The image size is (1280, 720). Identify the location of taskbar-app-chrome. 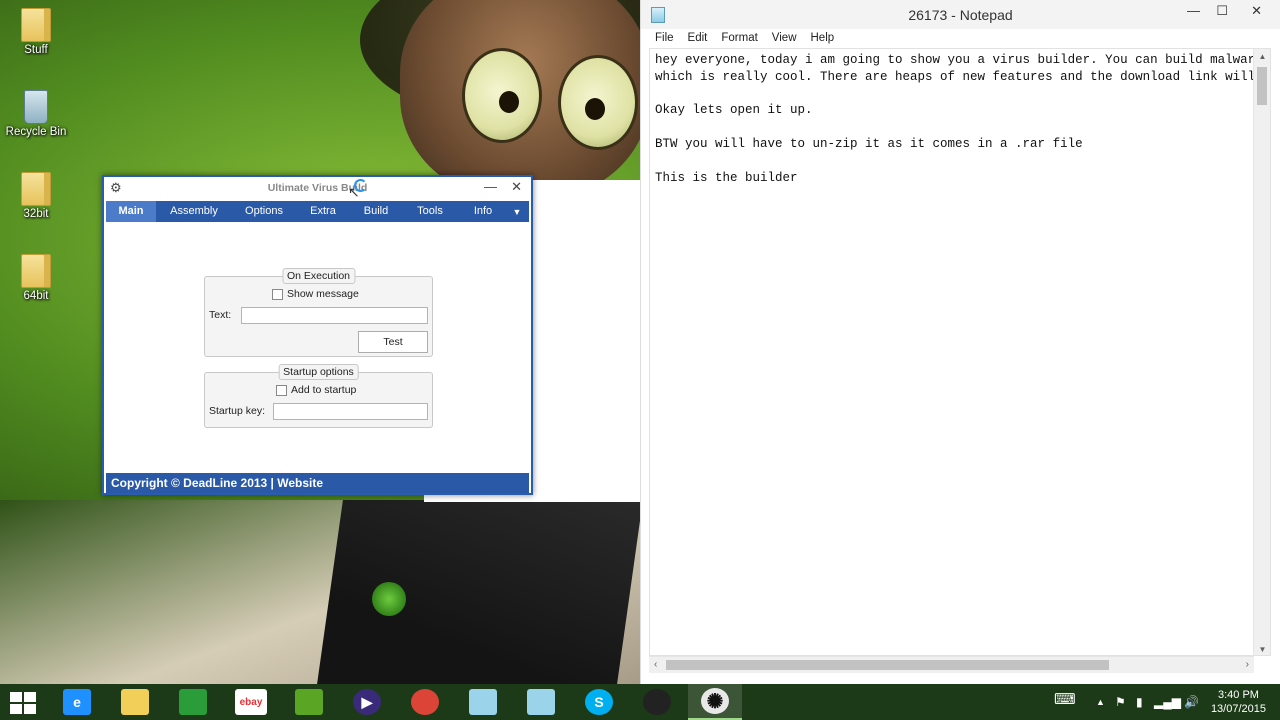
(425, 702).